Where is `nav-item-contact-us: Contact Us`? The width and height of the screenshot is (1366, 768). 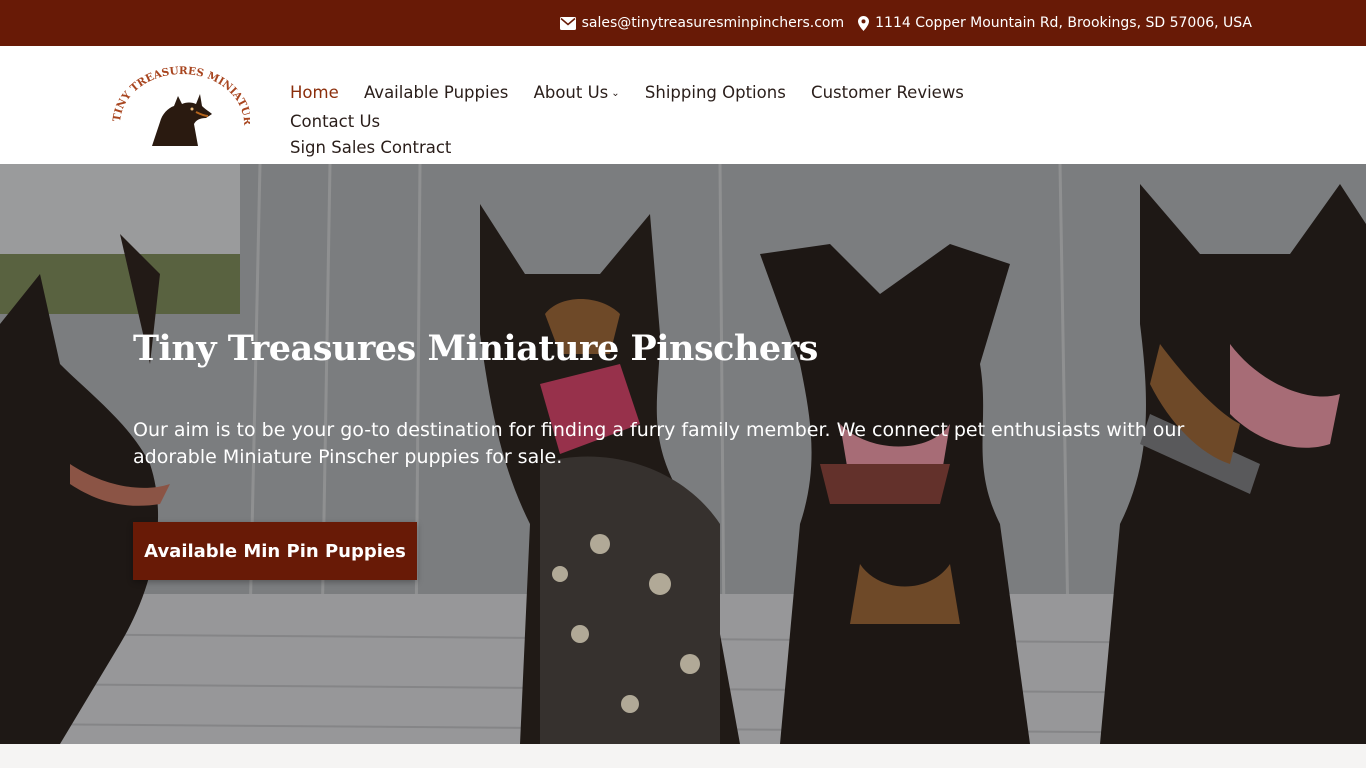
nav-item-contact-us: Contact Us is located at coordinates (335, 122).